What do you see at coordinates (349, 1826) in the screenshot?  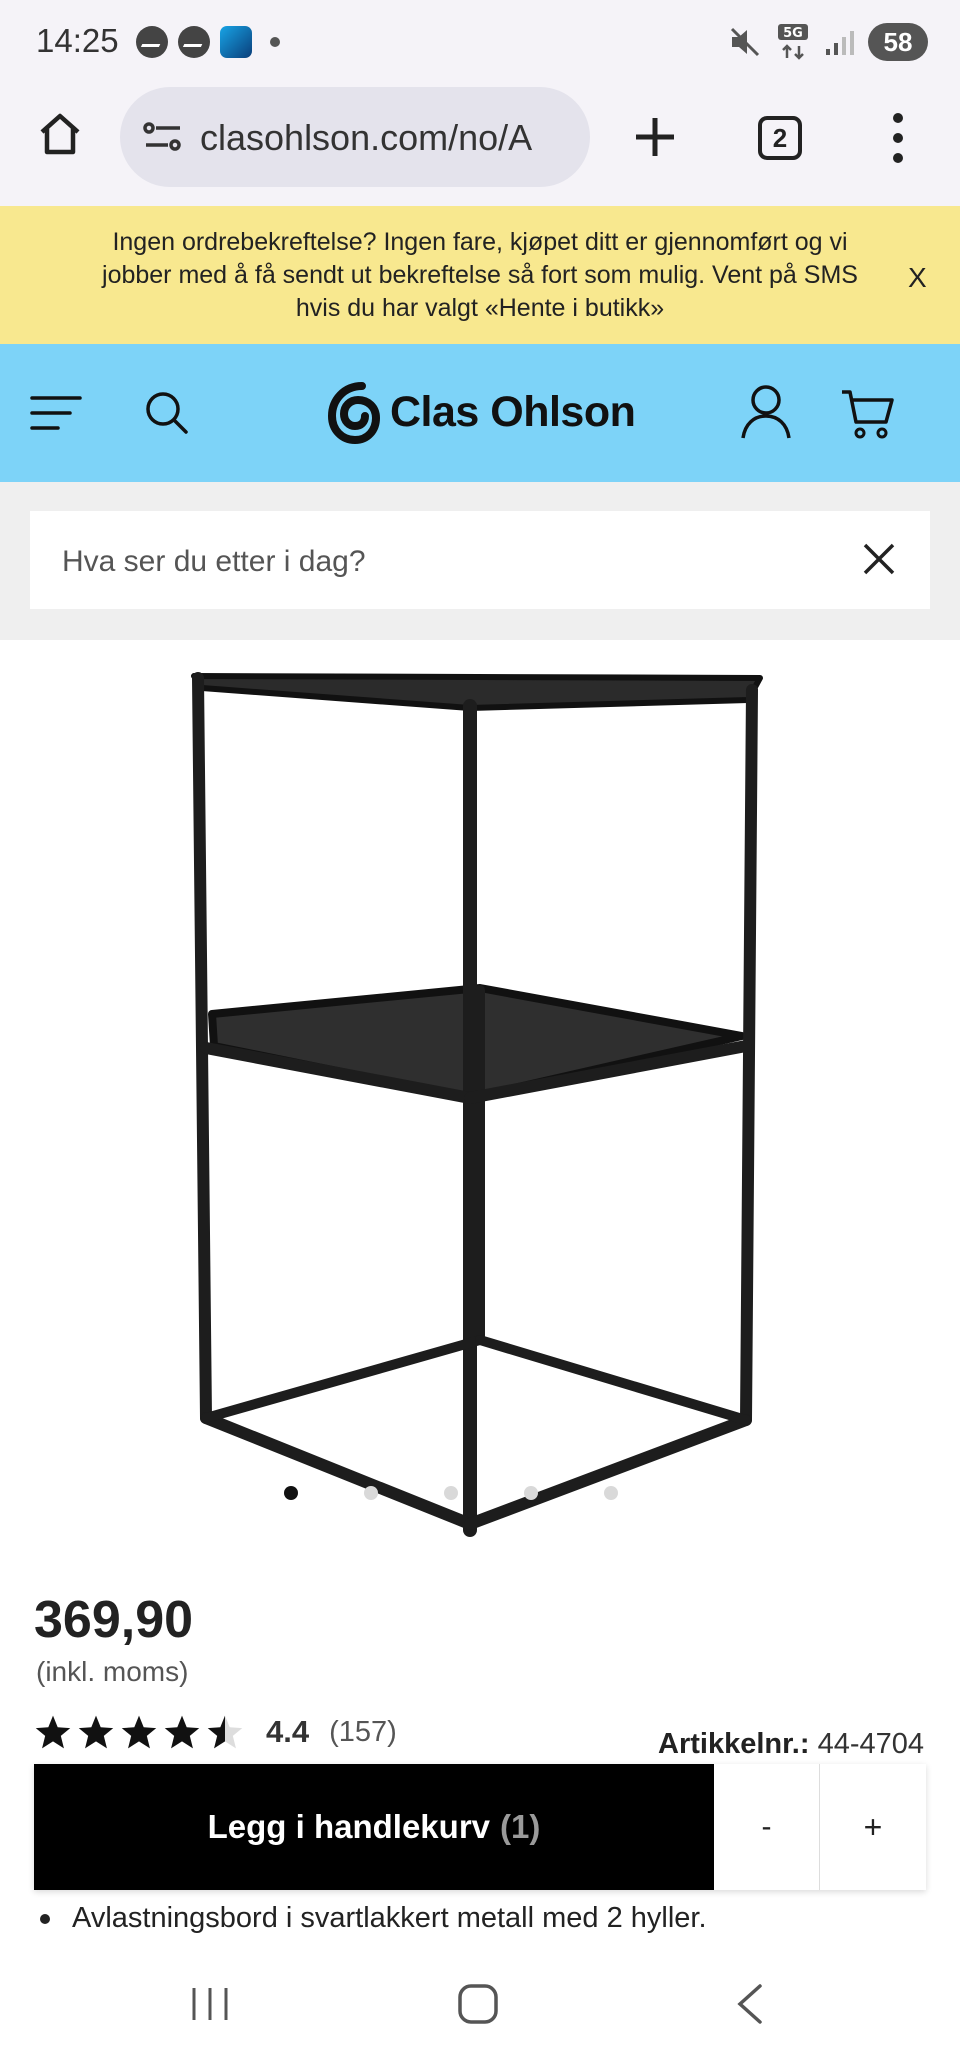 I see `add-to-cart-label: Legg i handlekurv` at bounding box center [349, 1826].